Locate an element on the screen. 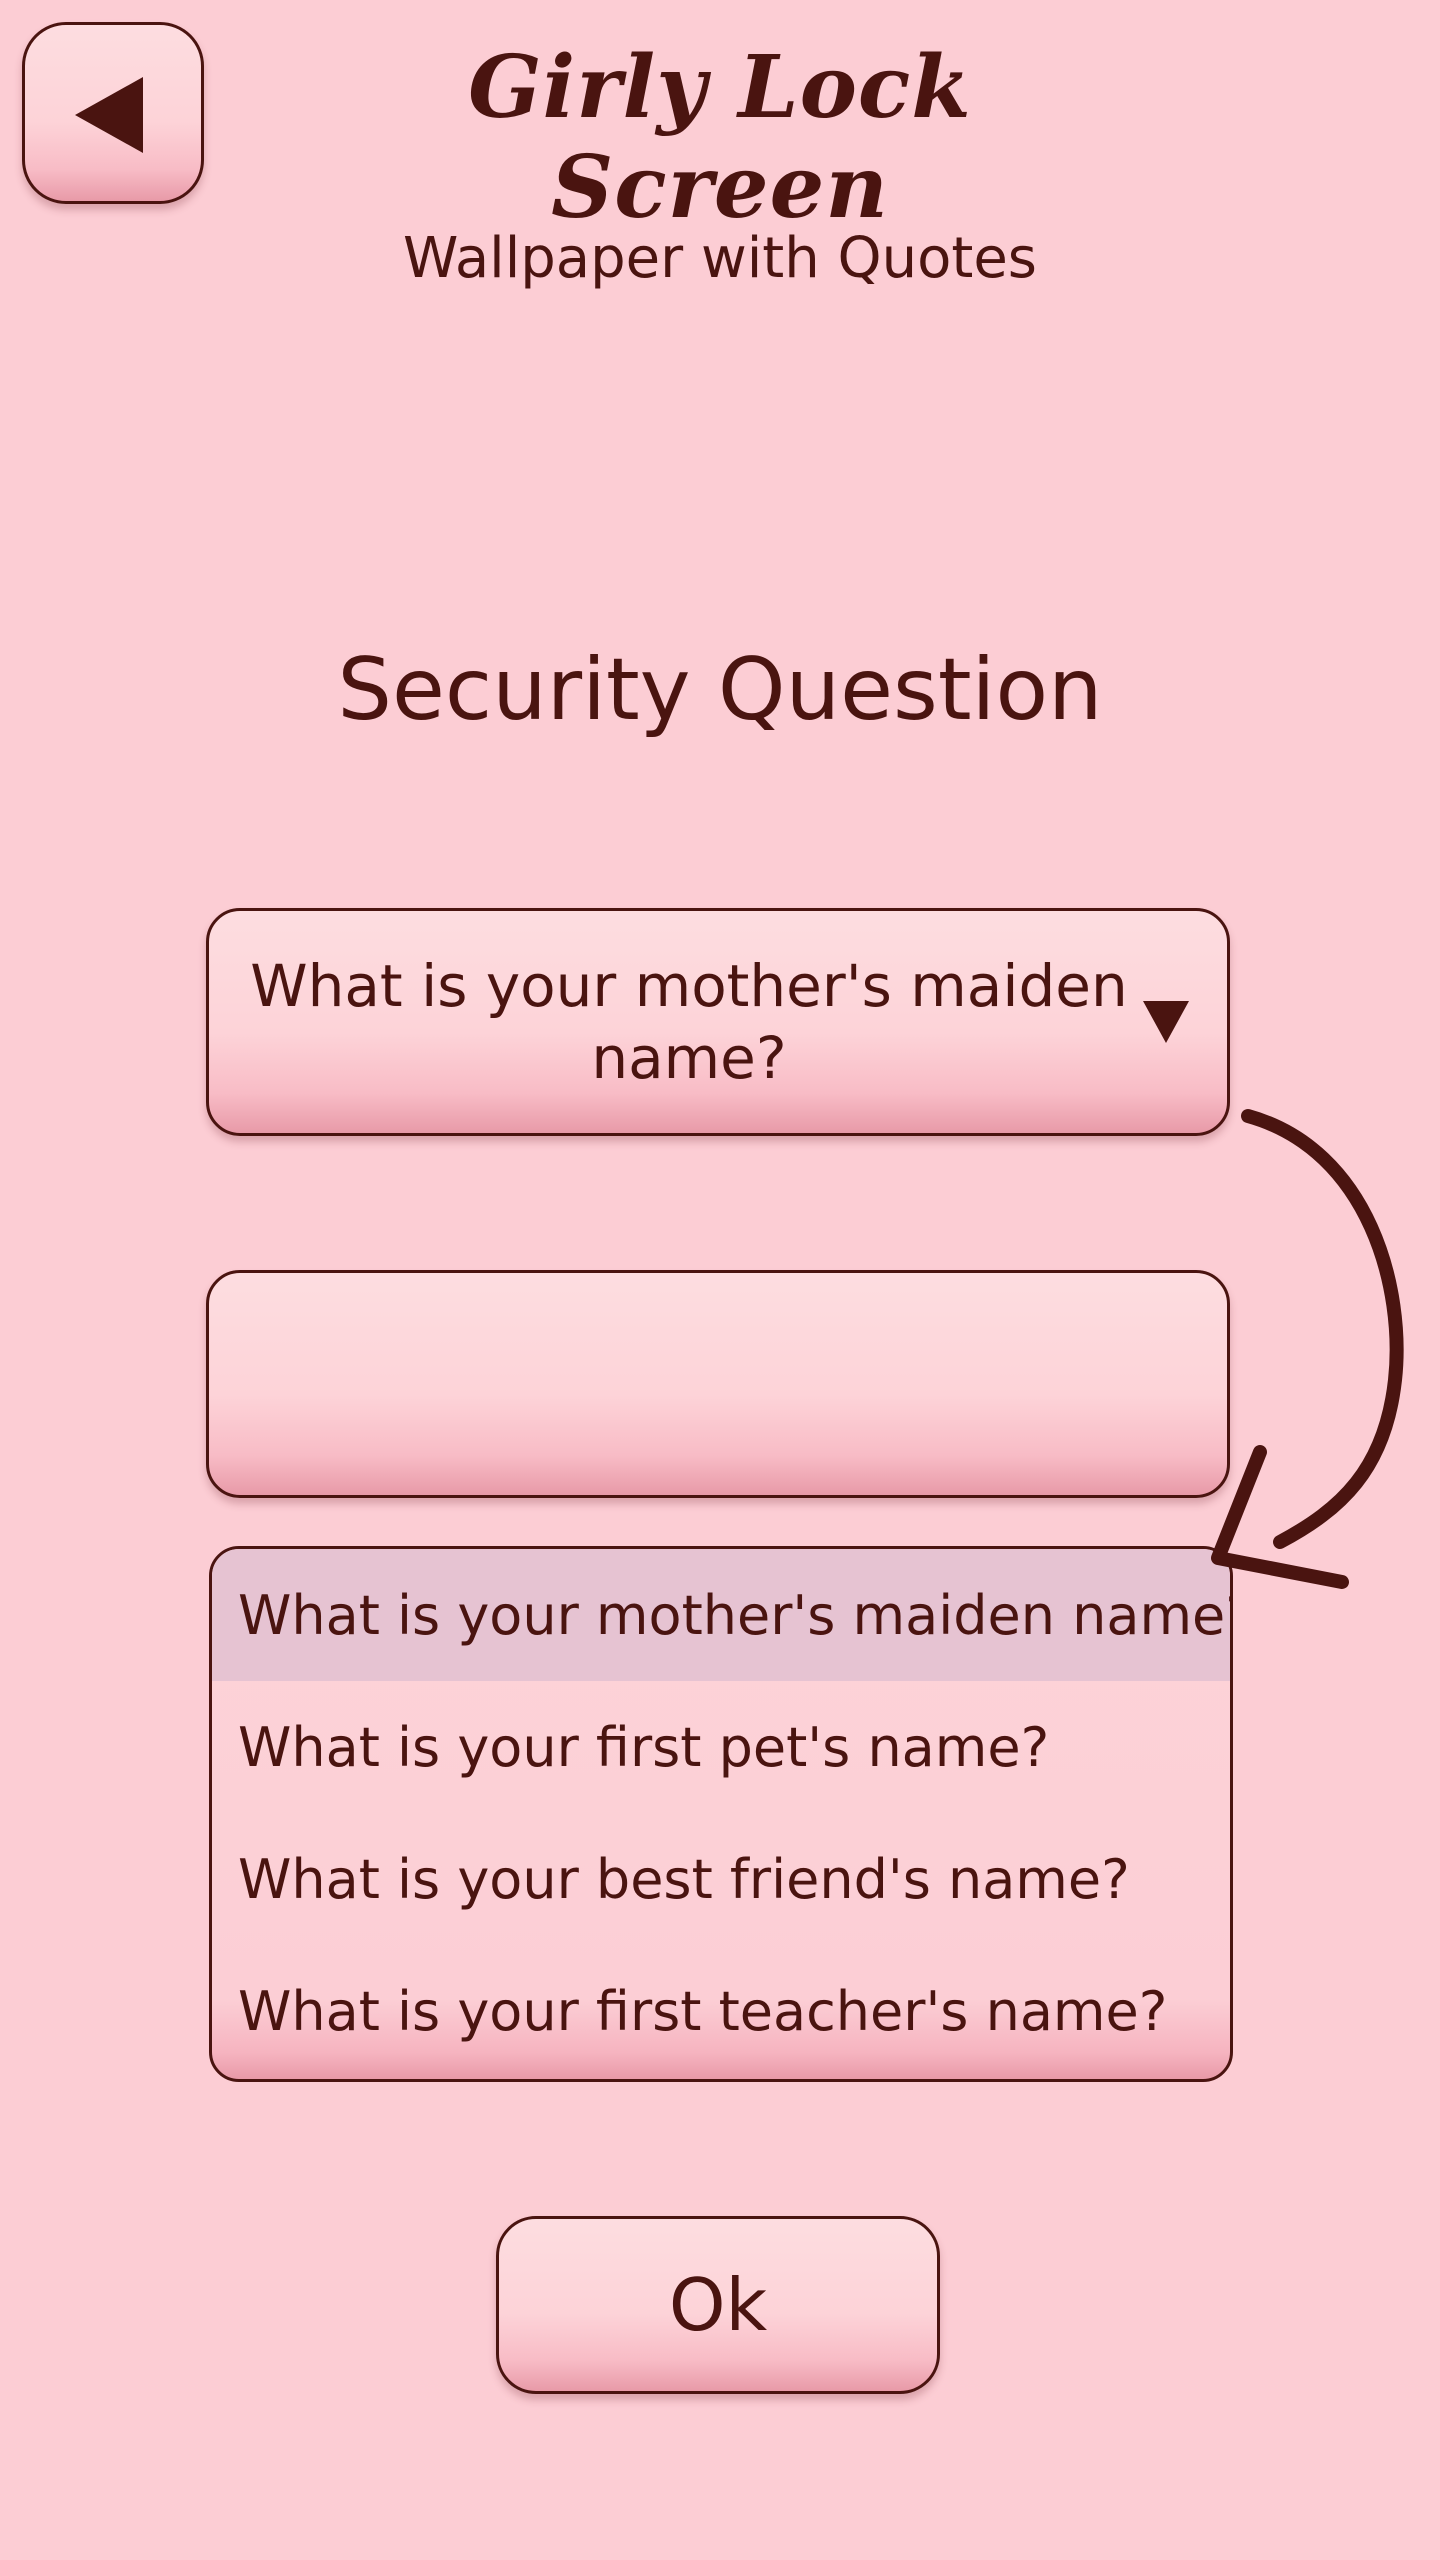 This screenshot has width=1440, height=2560. answer-field is located at coordinates (718, 1384).